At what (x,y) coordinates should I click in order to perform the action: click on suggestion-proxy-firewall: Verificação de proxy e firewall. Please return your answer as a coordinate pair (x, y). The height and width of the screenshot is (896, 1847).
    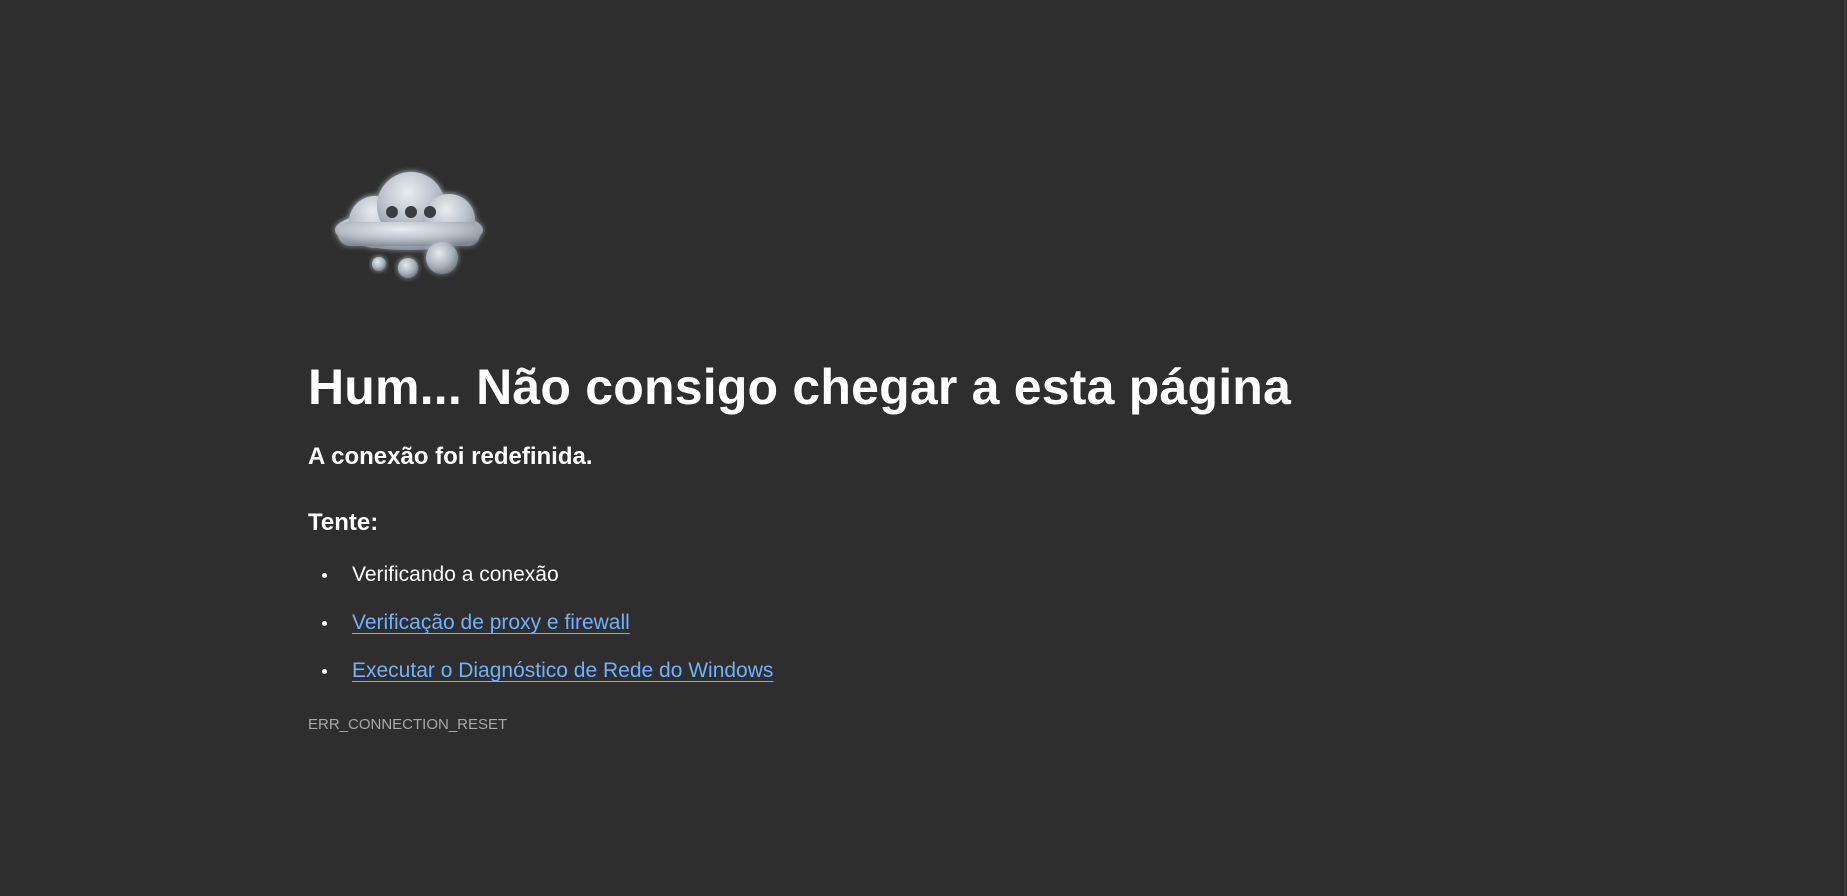
    Looking at the image, I should click on (540, 632).